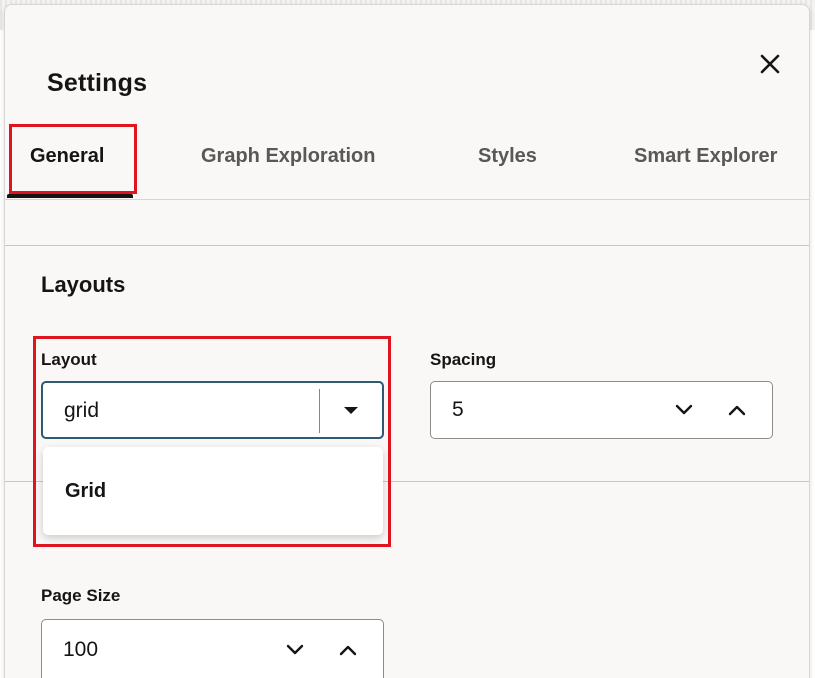  Describe the element at coordinates (458, 409) in the screenshot. I see `spacing-value: 5` at that location.